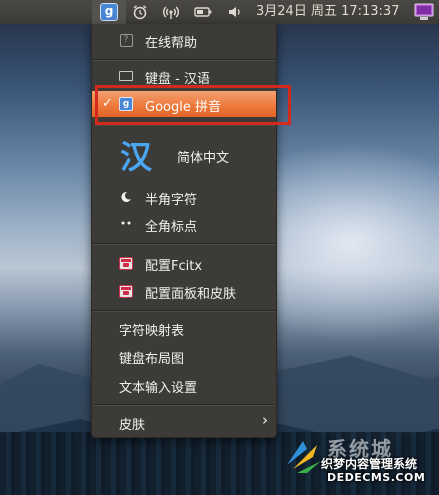 The height and width of the screenshot is (495, 439). I want to click on session-indicator, so click(424, 12).